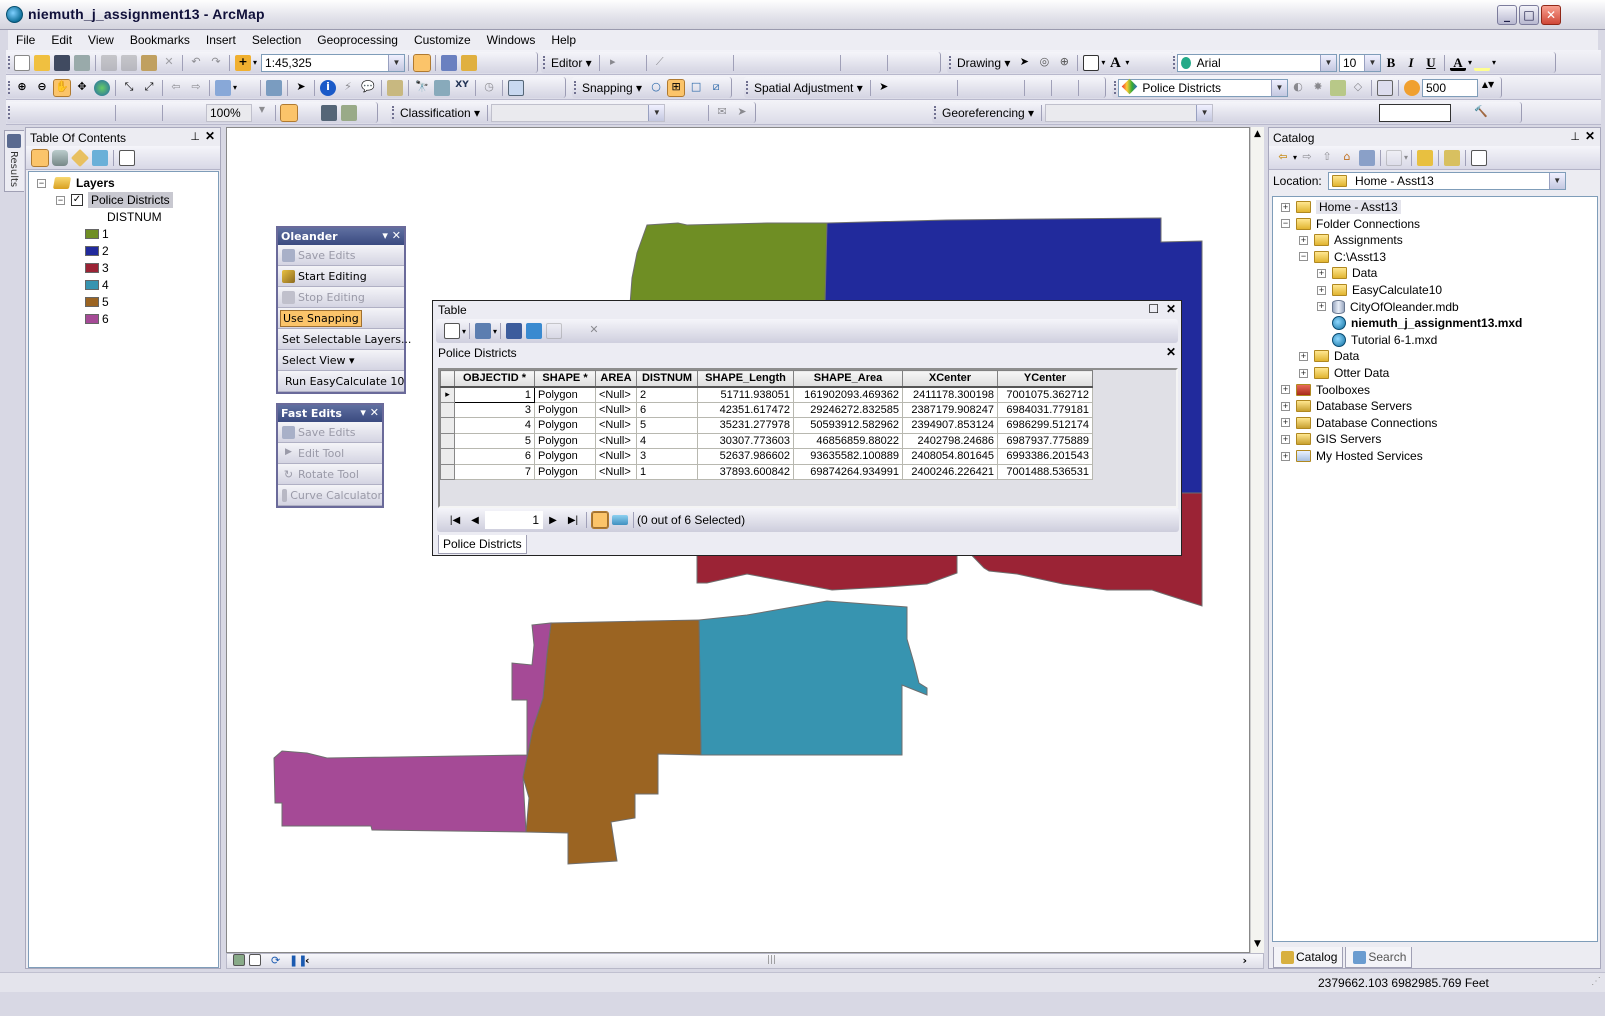 The height and width of the screenshot is (1016, 1605). What do you see at coordinates (449, 62) in the screenshot?
I see `table-of-contents-icon` at bounding box center [449, 62].